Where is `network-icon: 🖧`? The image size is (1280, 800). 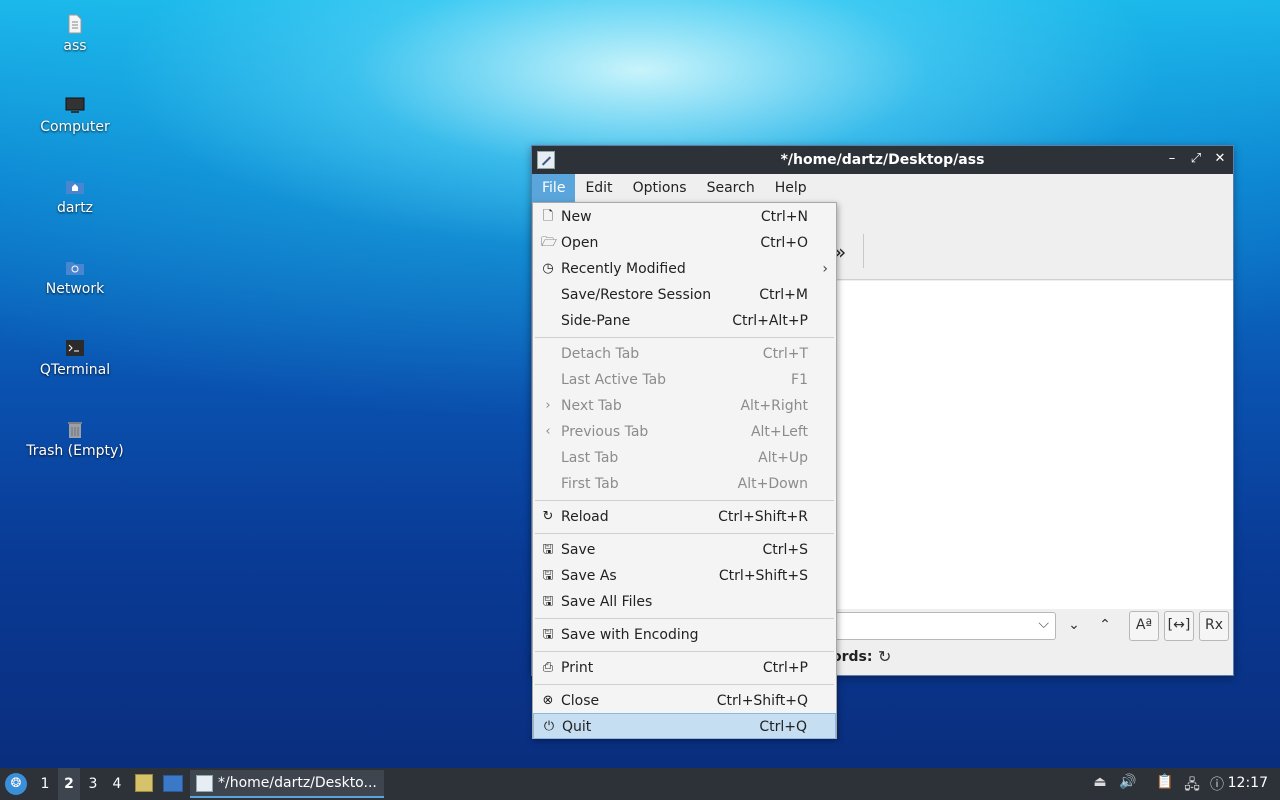 network-icon: 🖧 is located at coordinates (1192, 784).